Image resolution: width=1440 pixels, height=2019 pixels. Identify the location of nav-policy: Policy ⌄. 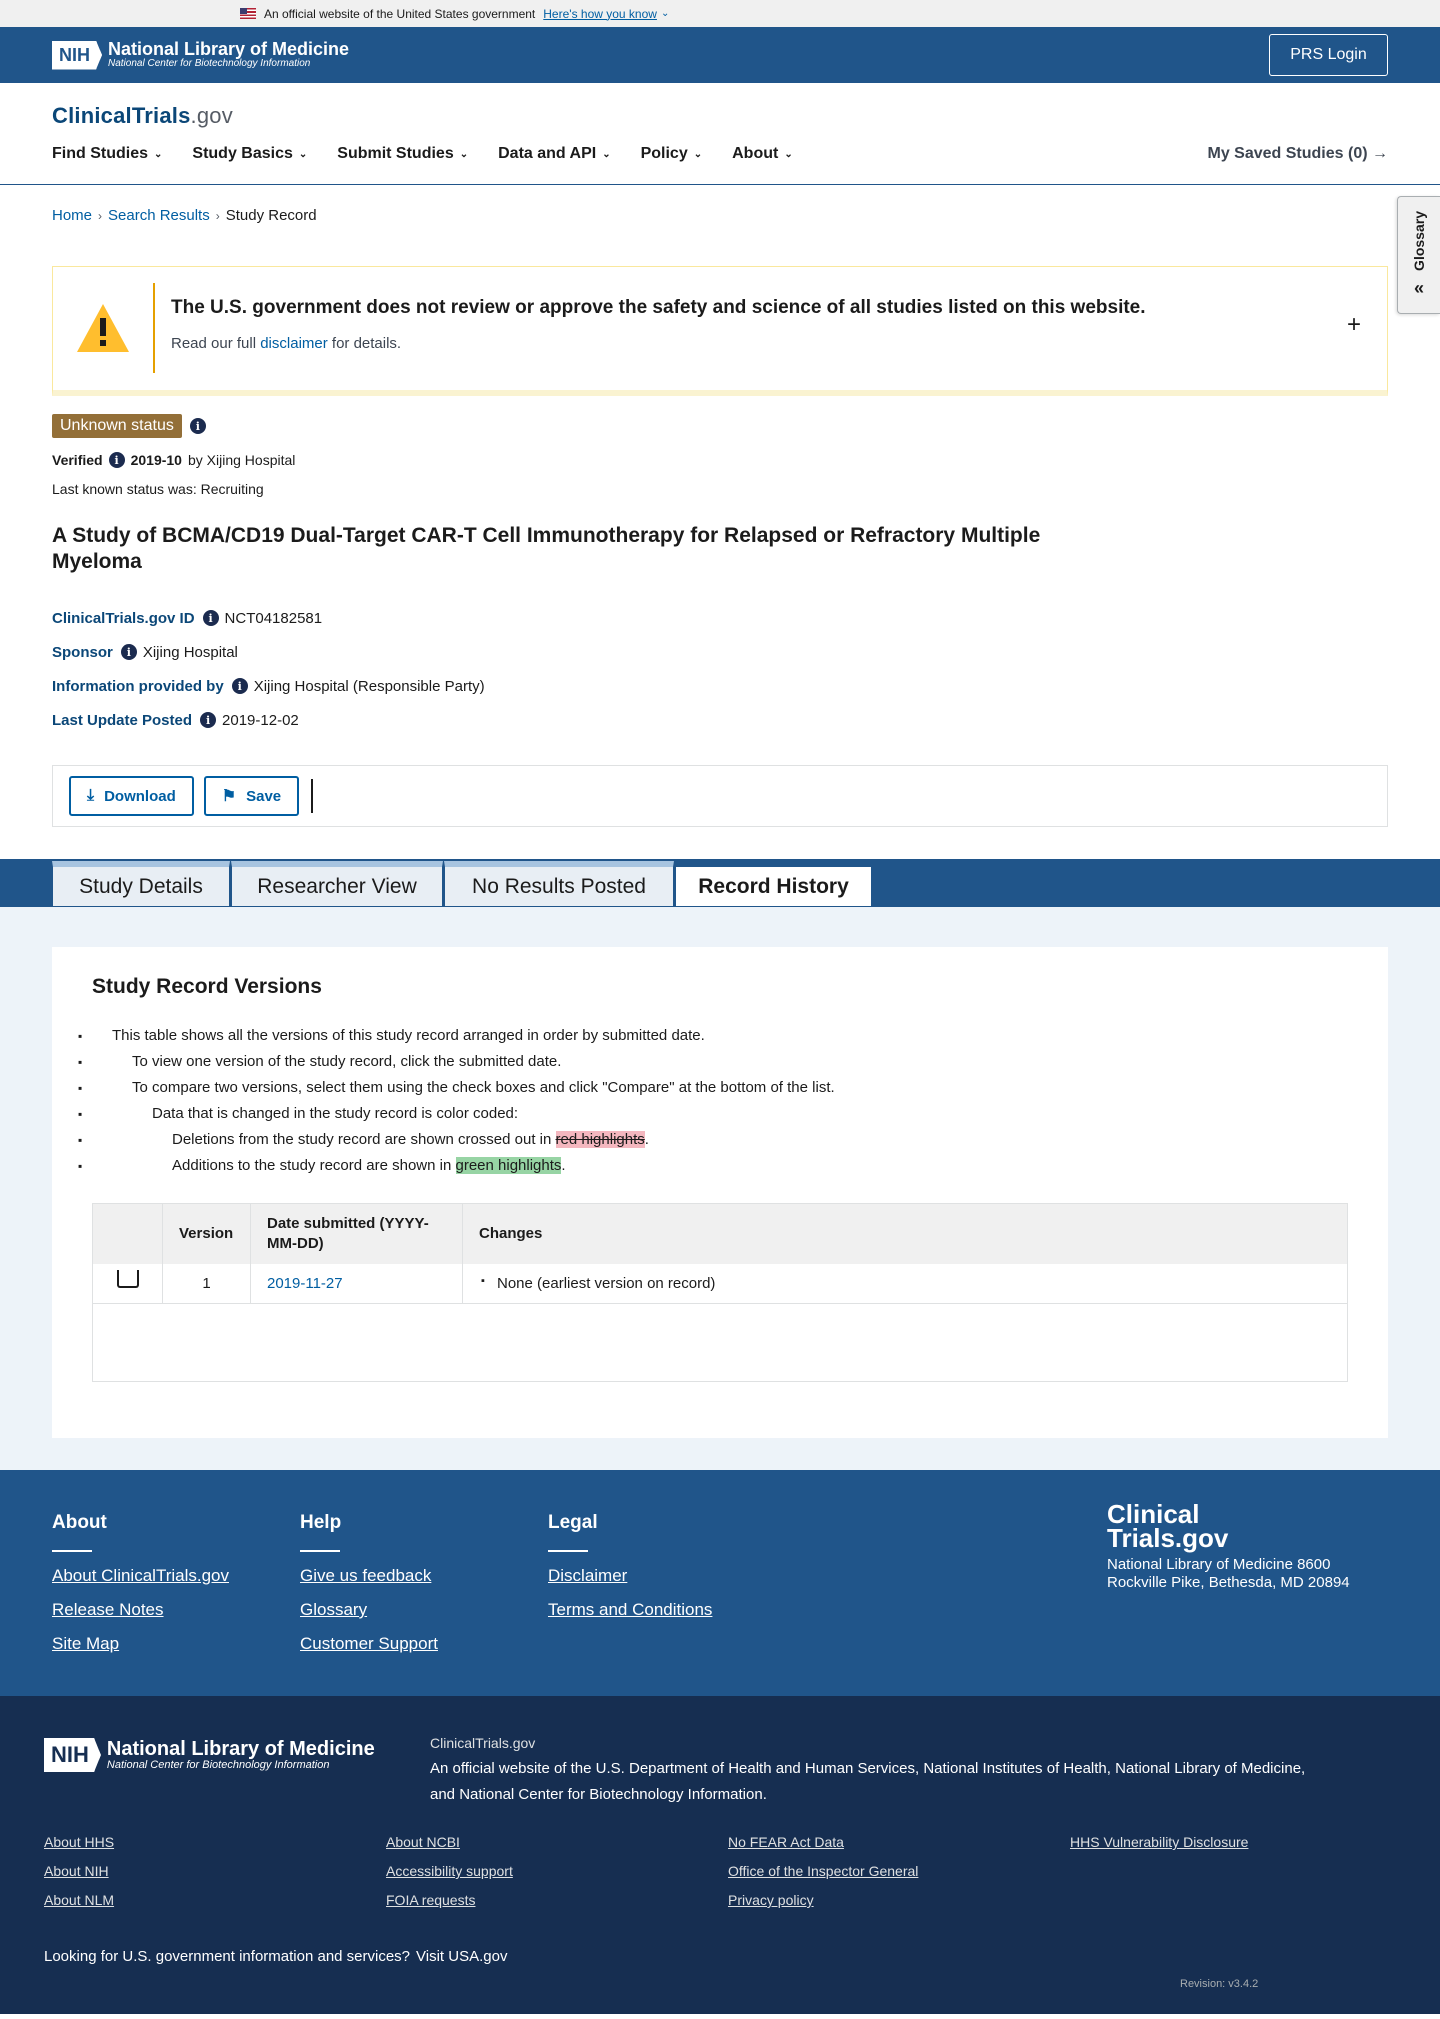
(672, 154).